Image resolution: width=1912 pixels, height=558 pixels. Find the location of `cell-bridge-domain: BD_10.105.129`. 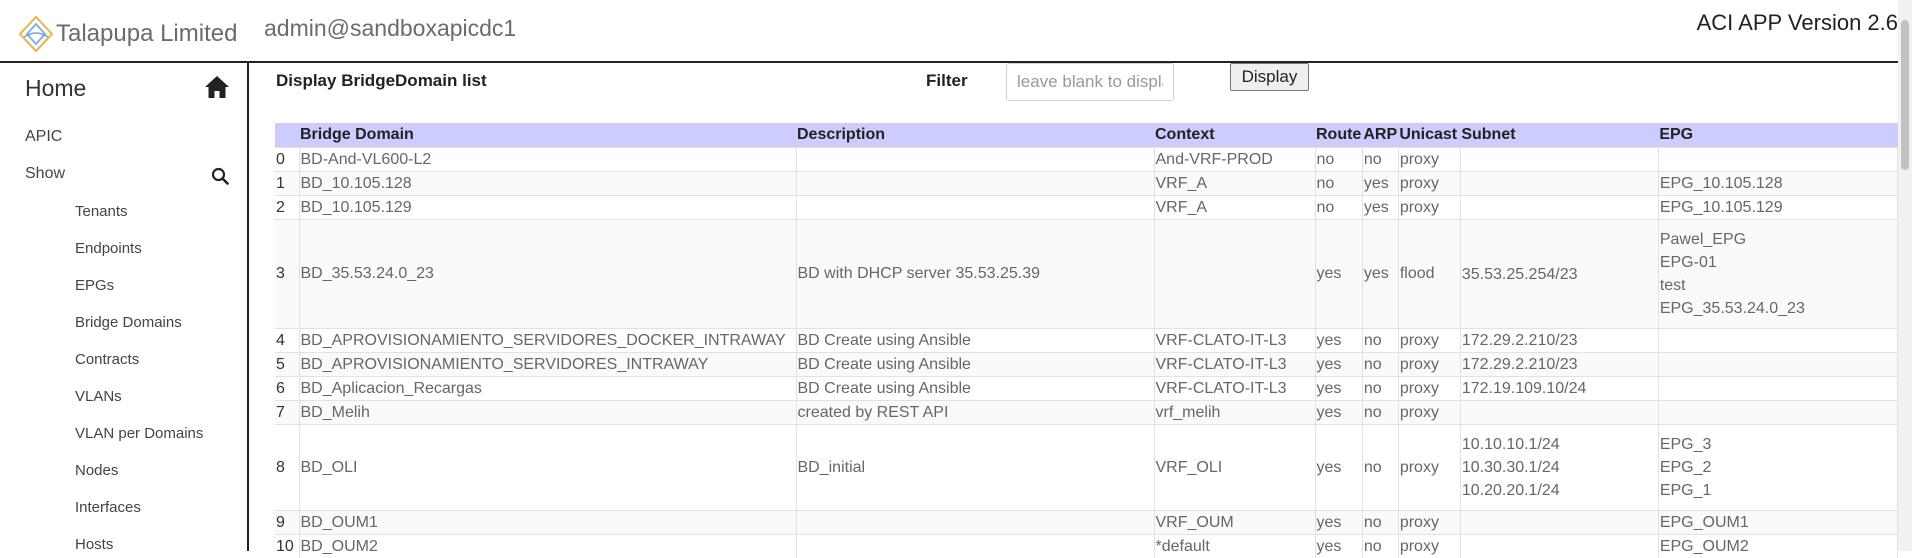

cell-bridge-domain: BD_10.105.129 is located at coordinates (547, 208).